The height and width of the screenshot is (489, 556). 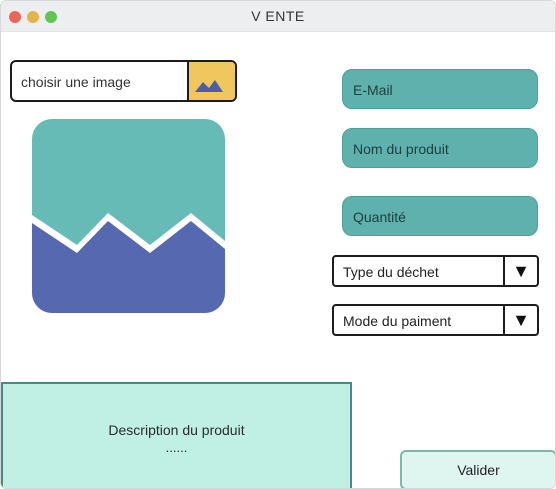 I want to click on product-name-field-label: Nom du produit, so click(x=401, y=149).